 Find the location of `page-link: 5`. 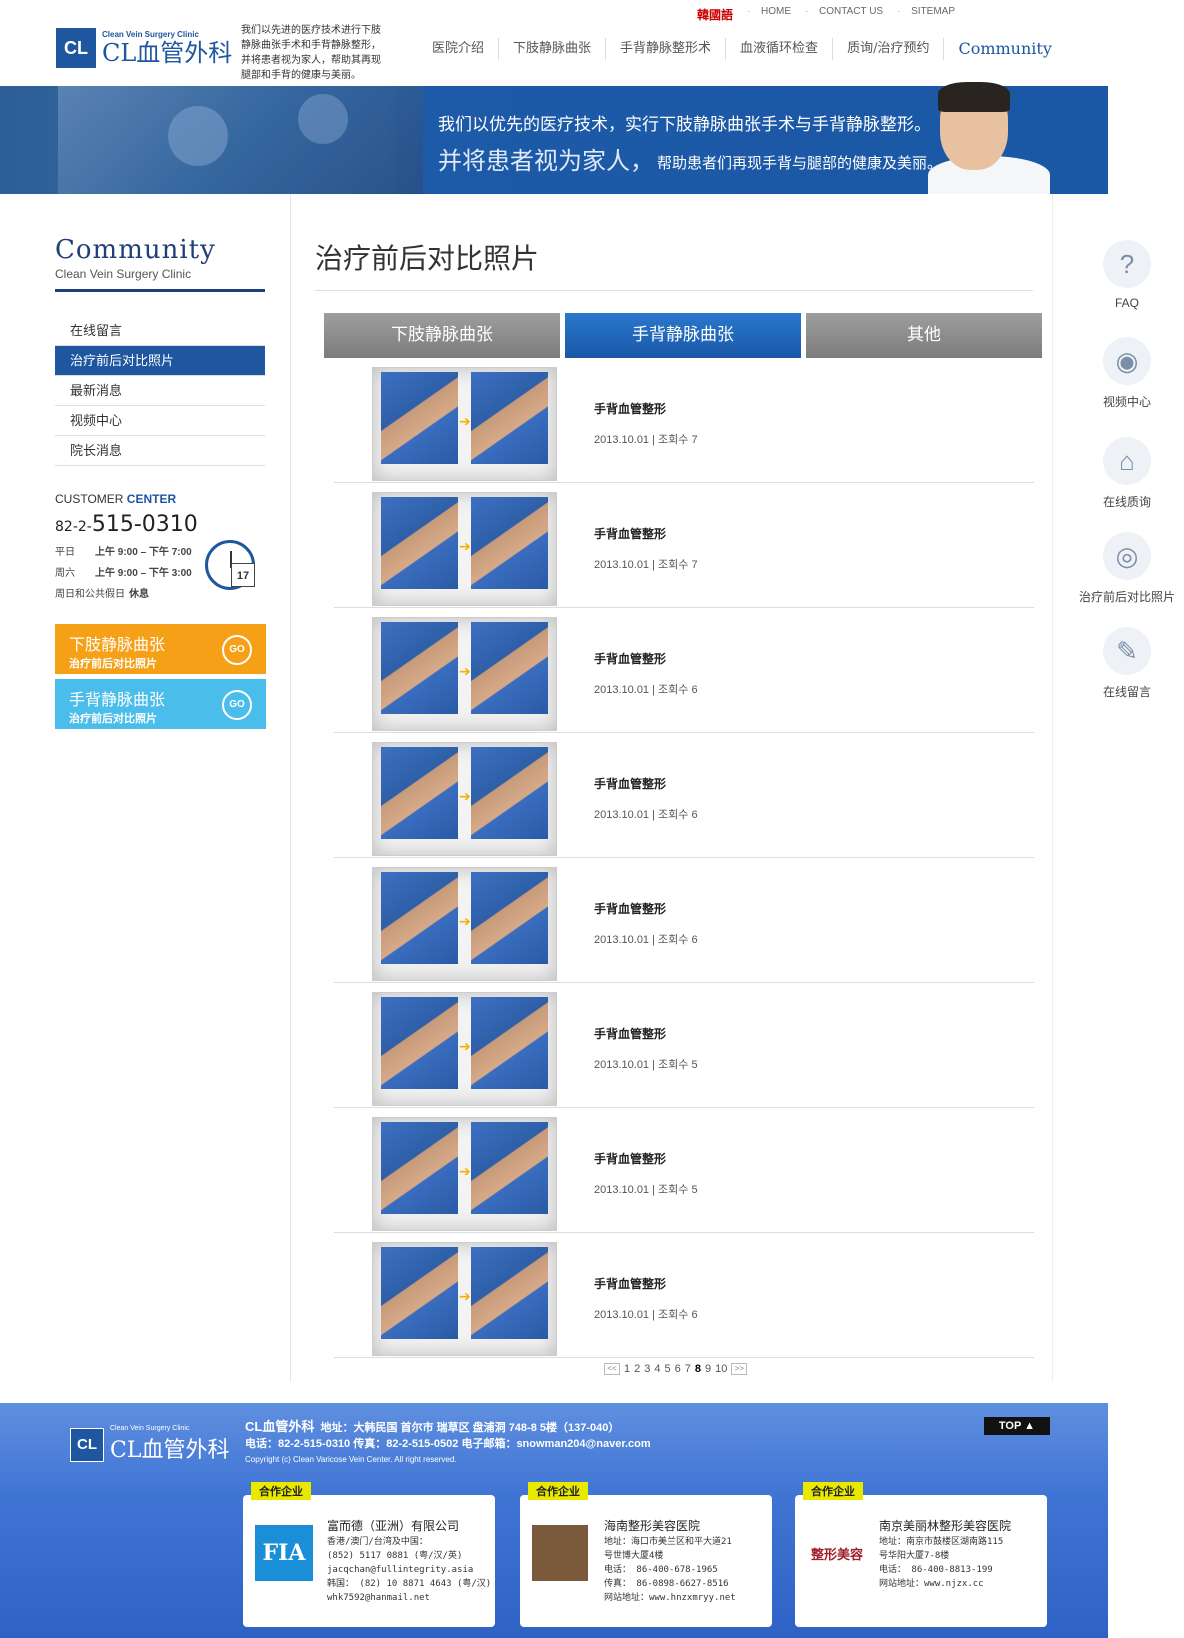

page-link: 5 is located at coordinates (668, 1369).